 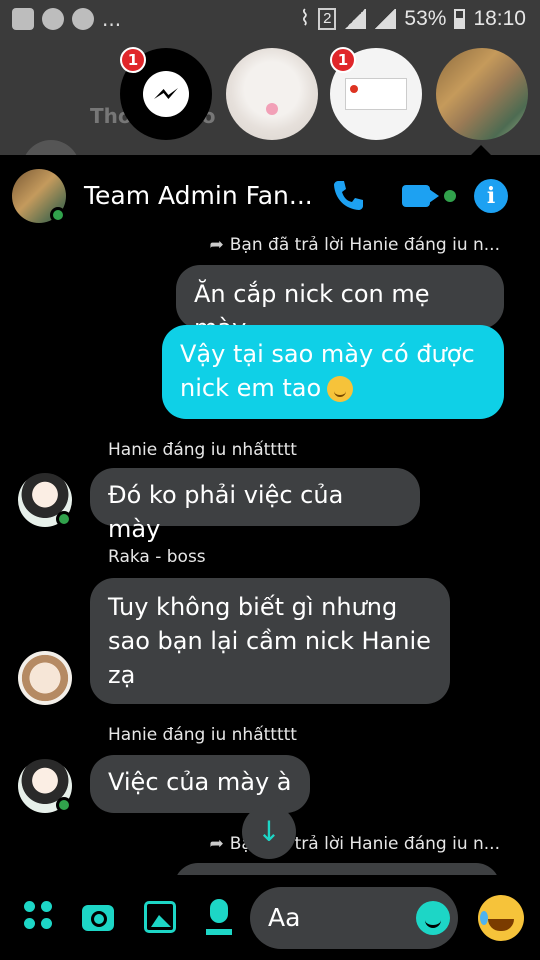 I want to click on battery-icon, so click(x=460, y=18).